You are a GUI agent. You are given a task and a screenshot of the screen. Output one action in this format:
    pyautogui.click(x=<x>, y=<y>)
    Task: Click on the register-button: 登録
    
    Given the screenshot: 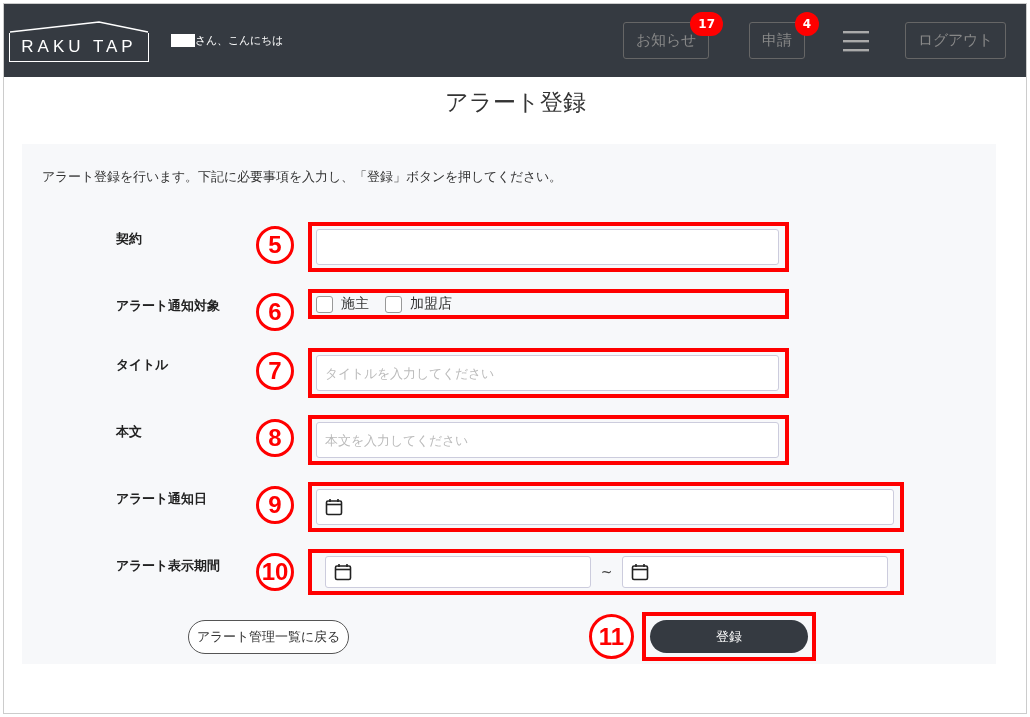 What is the action you would take?
    pyautogui.click(x=729, y=636)
    